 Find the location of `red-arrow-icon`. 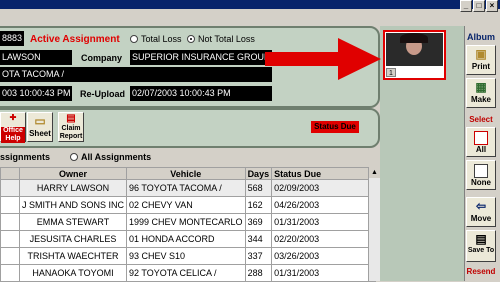

red-arrow-icon is located at coordinates (323, 59).